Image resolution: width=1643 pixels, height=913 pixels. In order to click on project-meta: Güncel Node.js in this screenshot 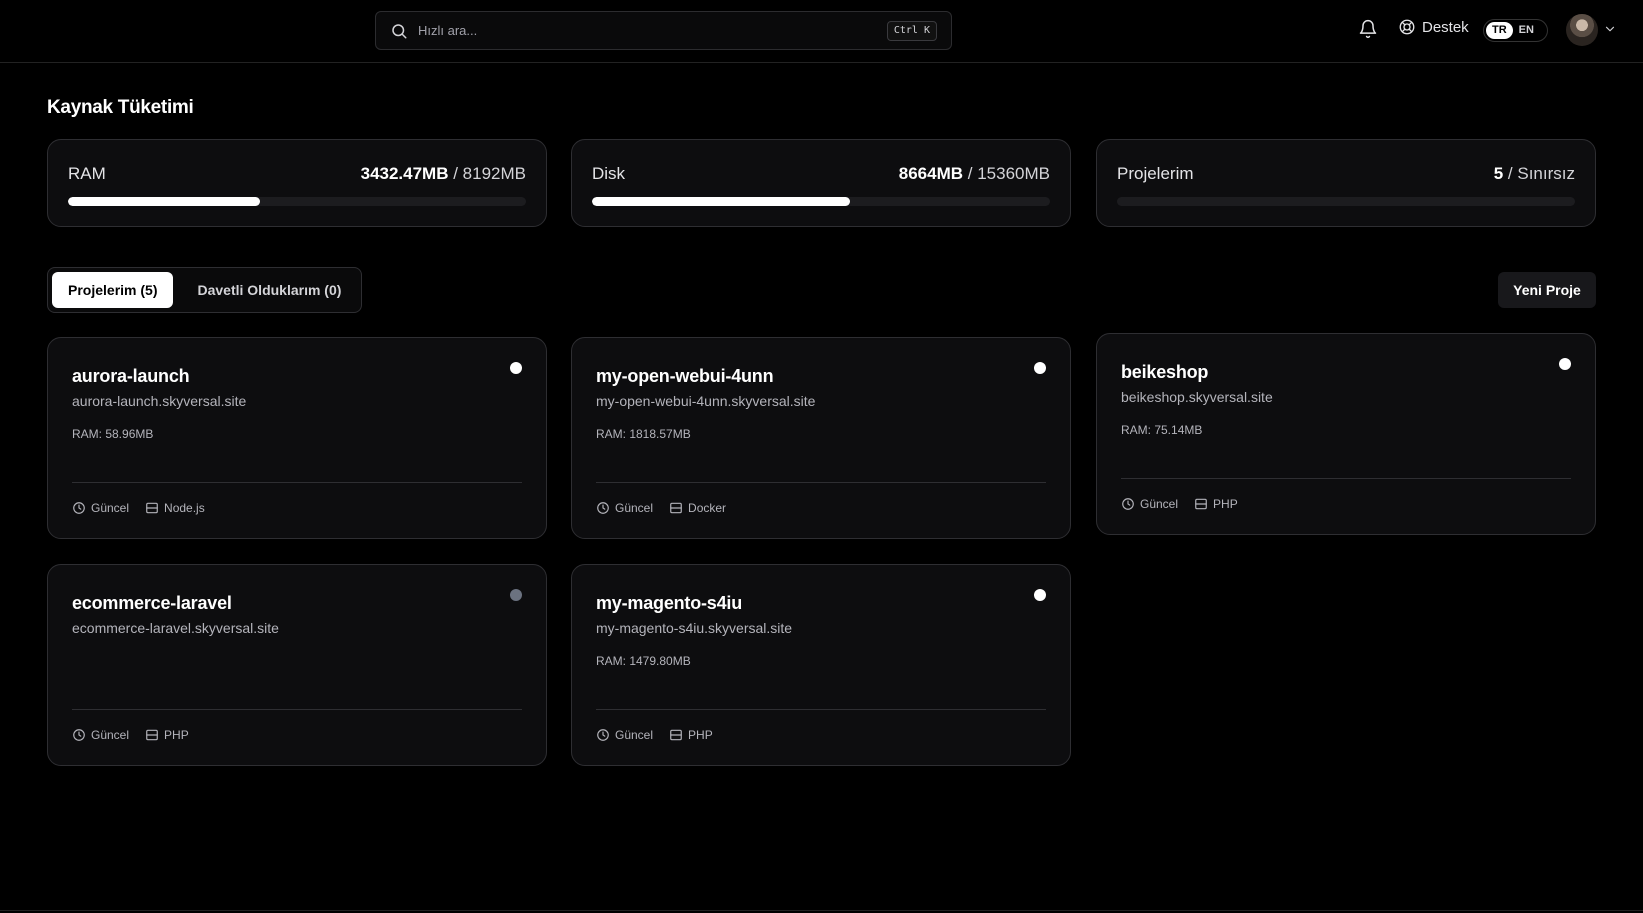, I will do `click(138, 508)`.